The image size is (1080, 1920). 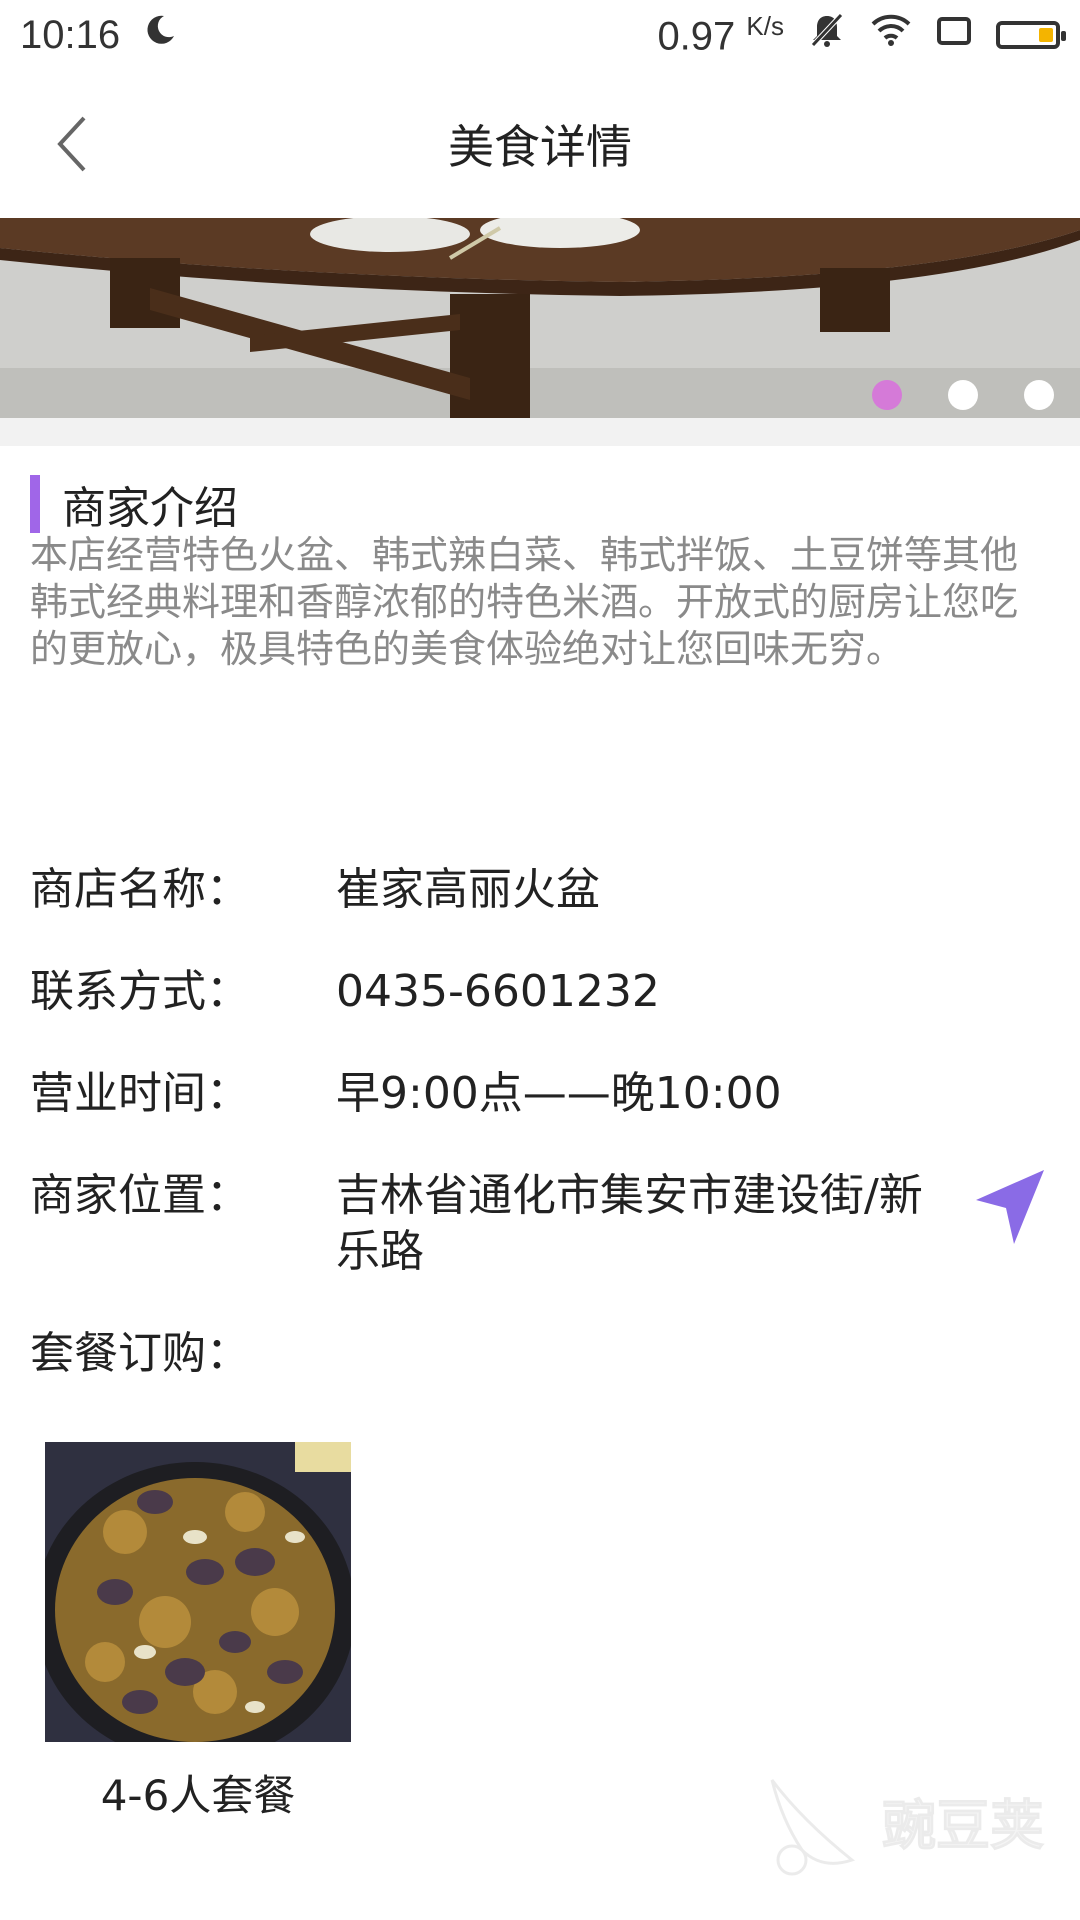 I want to click on status-left: 10:16, so click(x=99, y=35).